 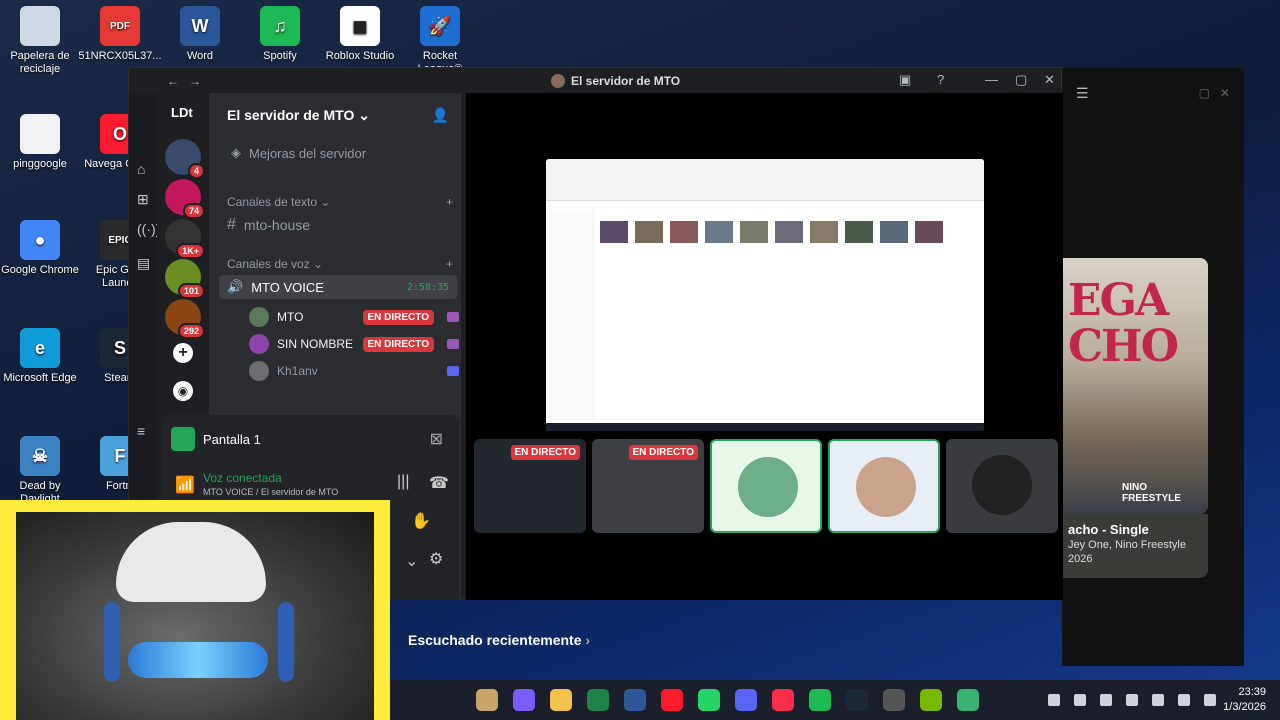 I want to click on screen-share-row: Pantalla 1, so click(x=216, y=439).